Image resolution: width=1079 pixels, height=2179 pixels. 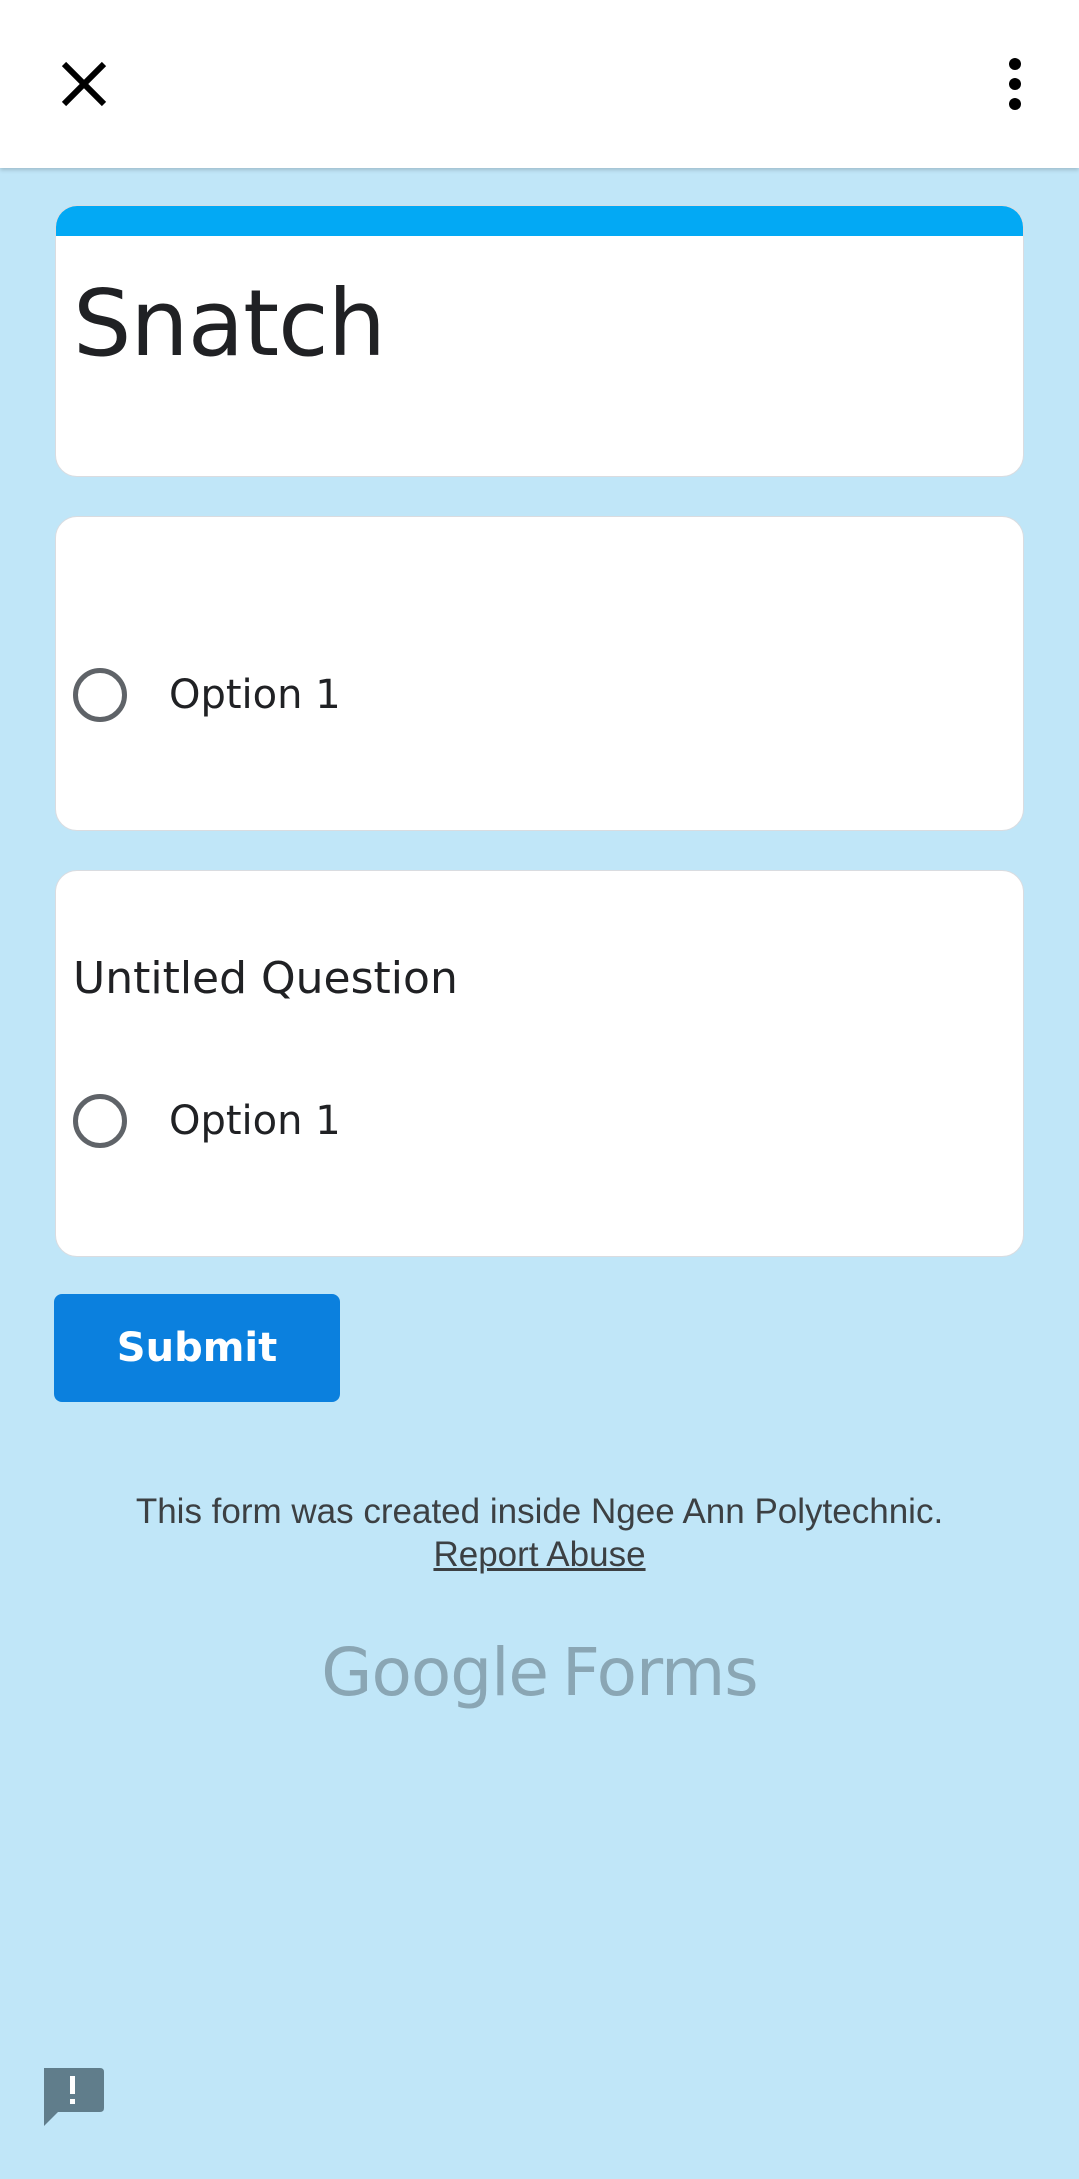 What do you see at coordinates (435, 1672) in the screenshot?
I see `brand-google: Google` at bounding box center [435, 1672].